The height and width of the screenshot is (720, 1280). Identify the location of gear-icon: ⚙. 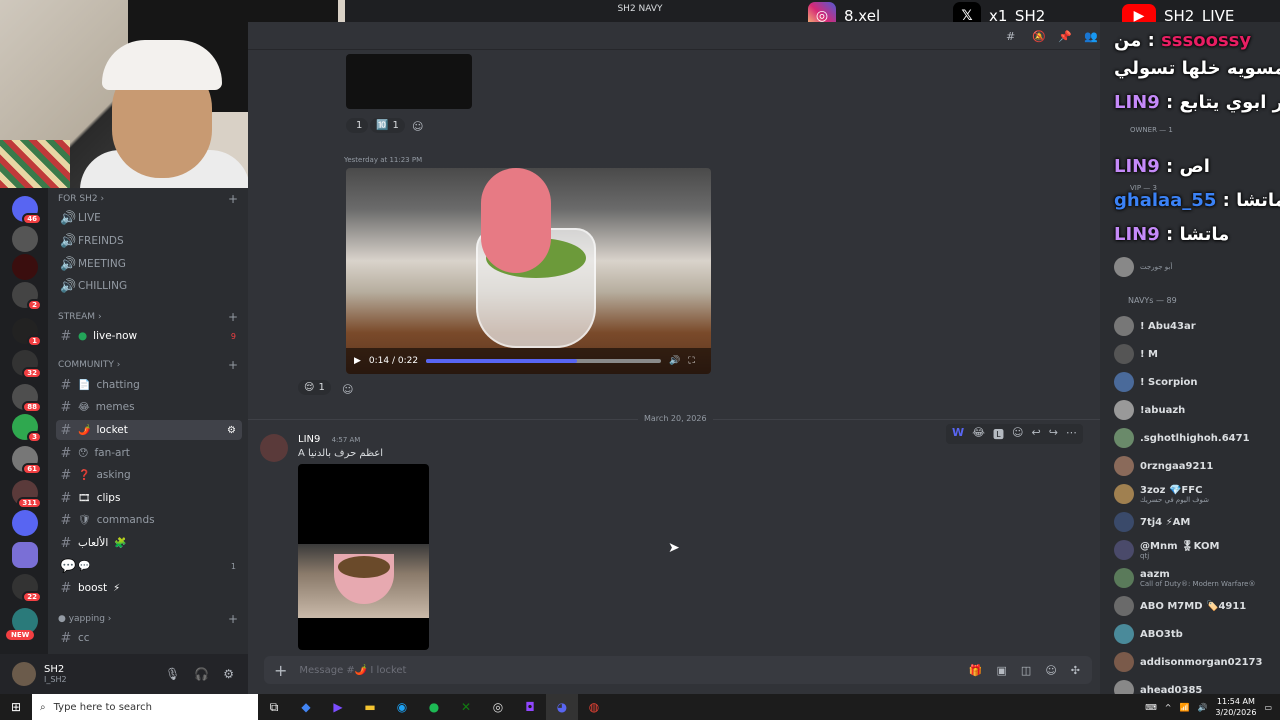
(228, 674).